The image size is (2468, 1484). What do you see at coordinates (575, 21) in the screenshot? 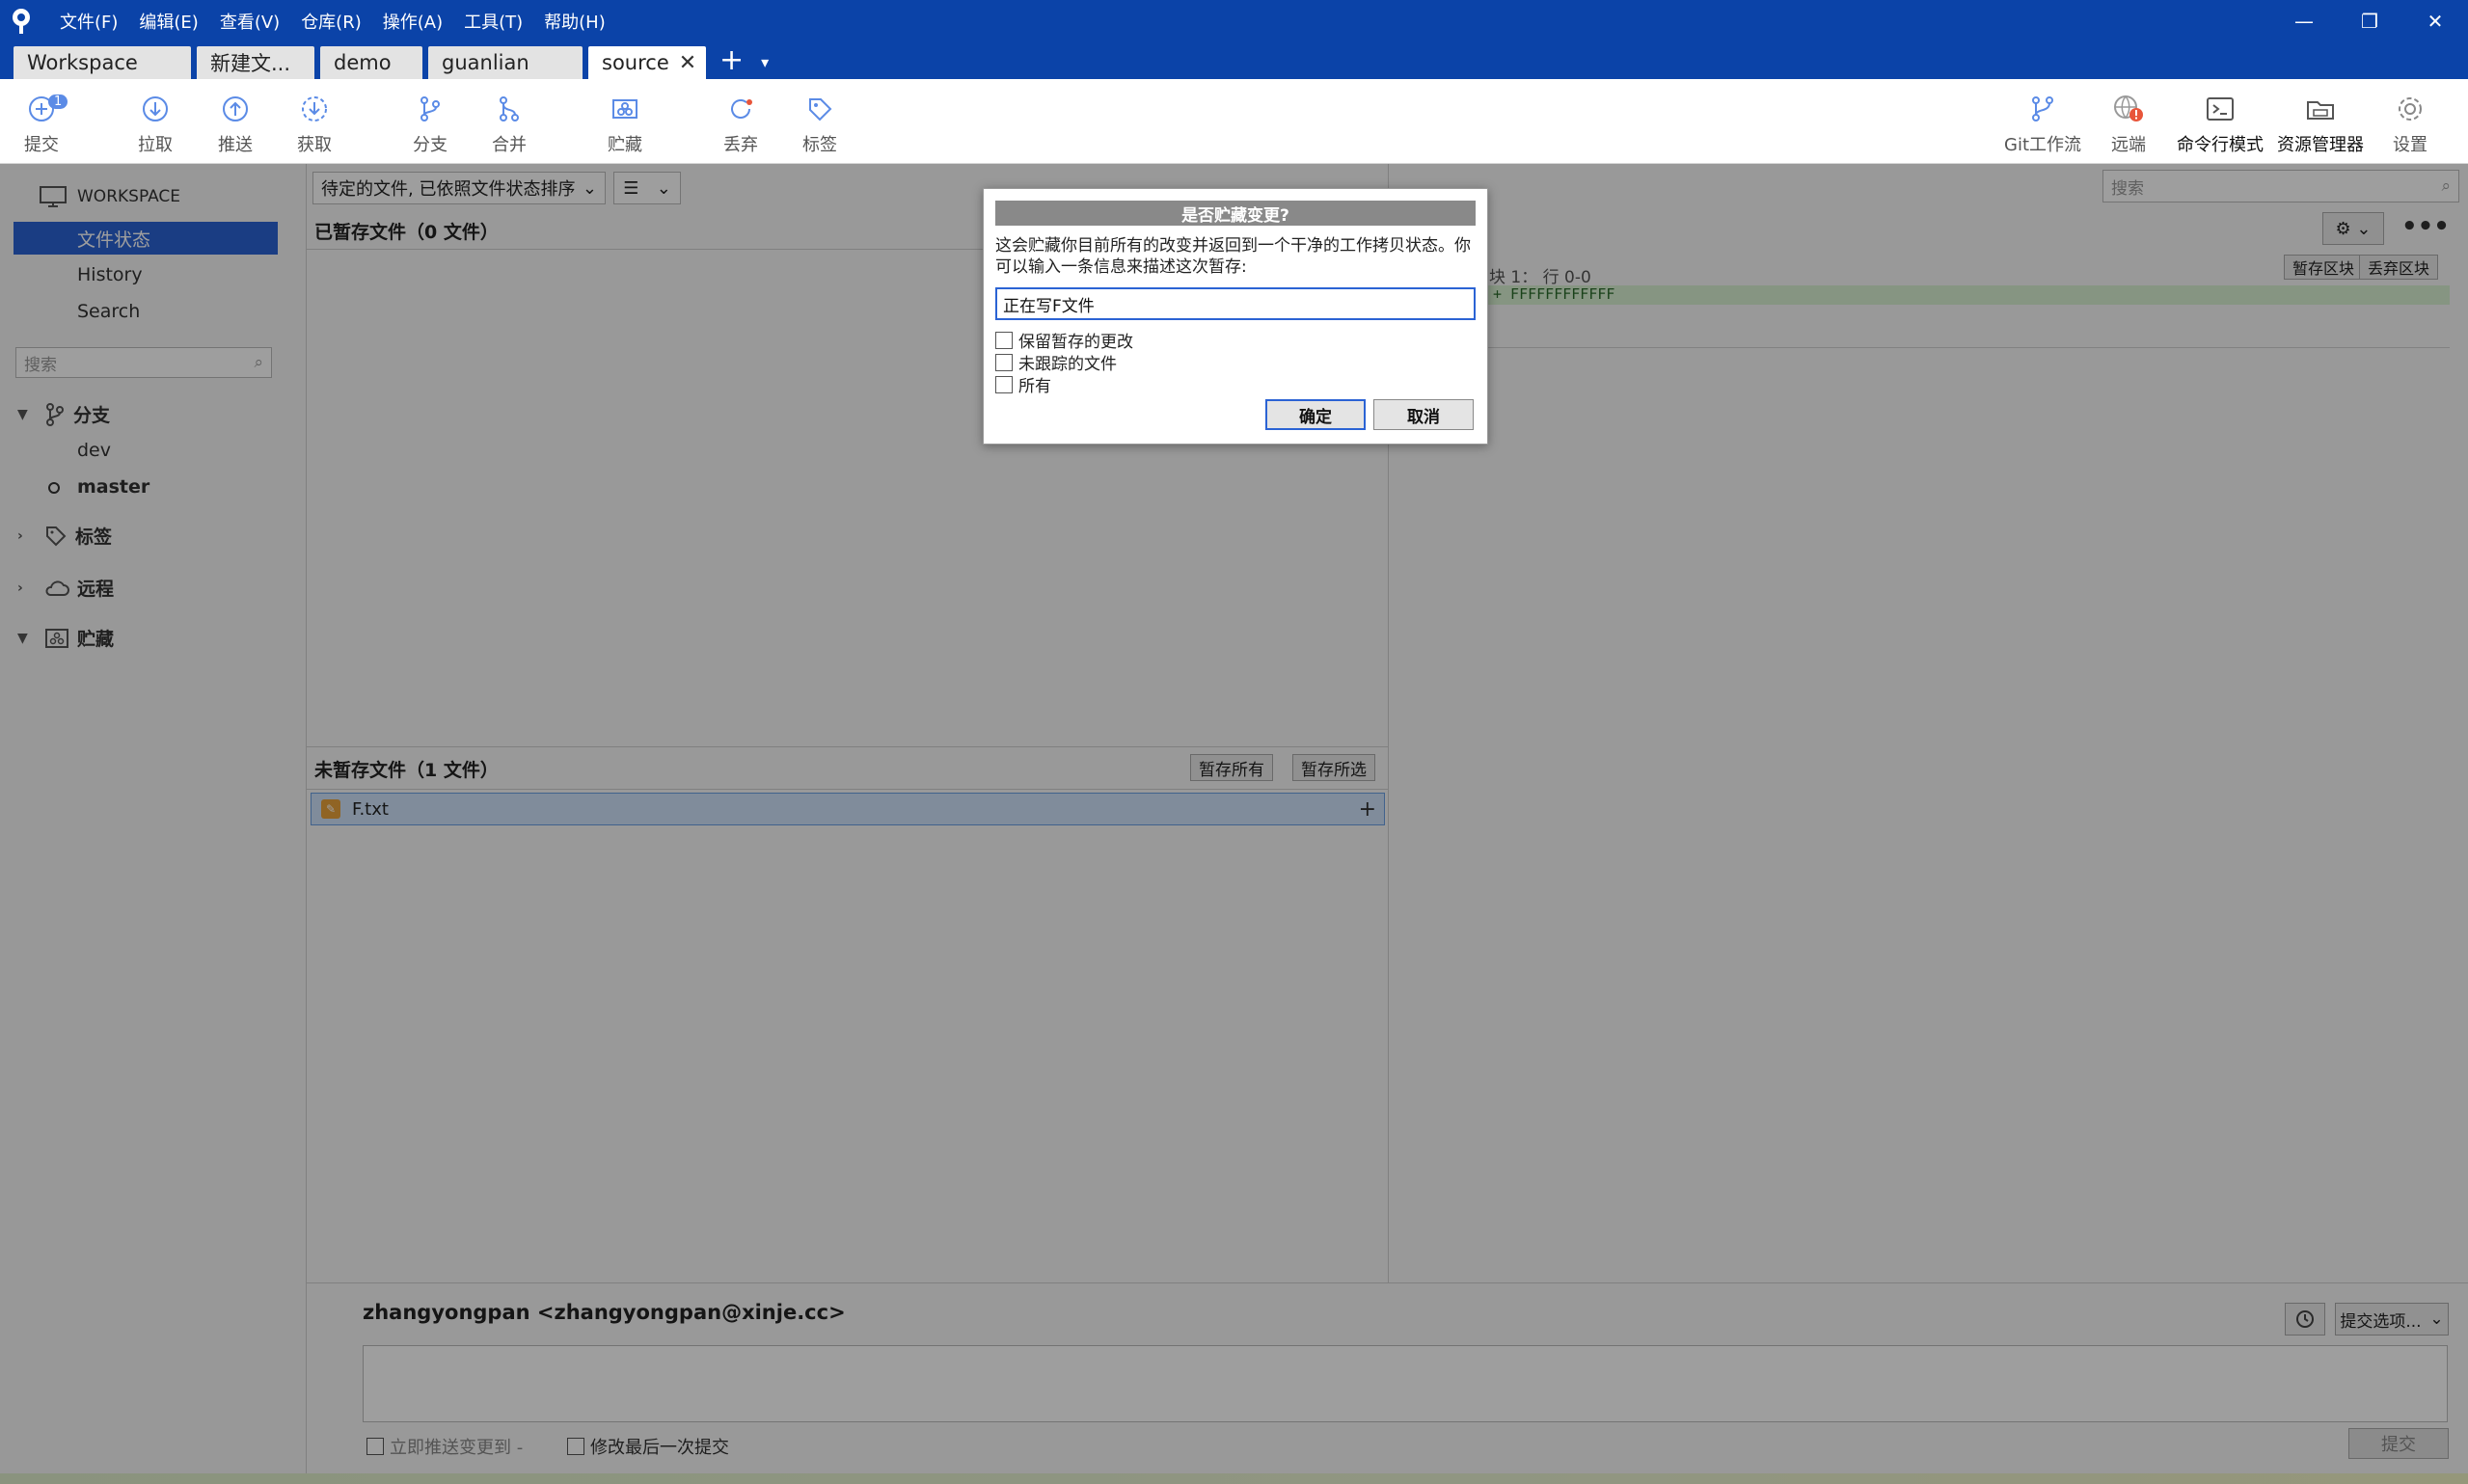
I see `menu-help: 帮助(H)` at bounding box center [575, 21].